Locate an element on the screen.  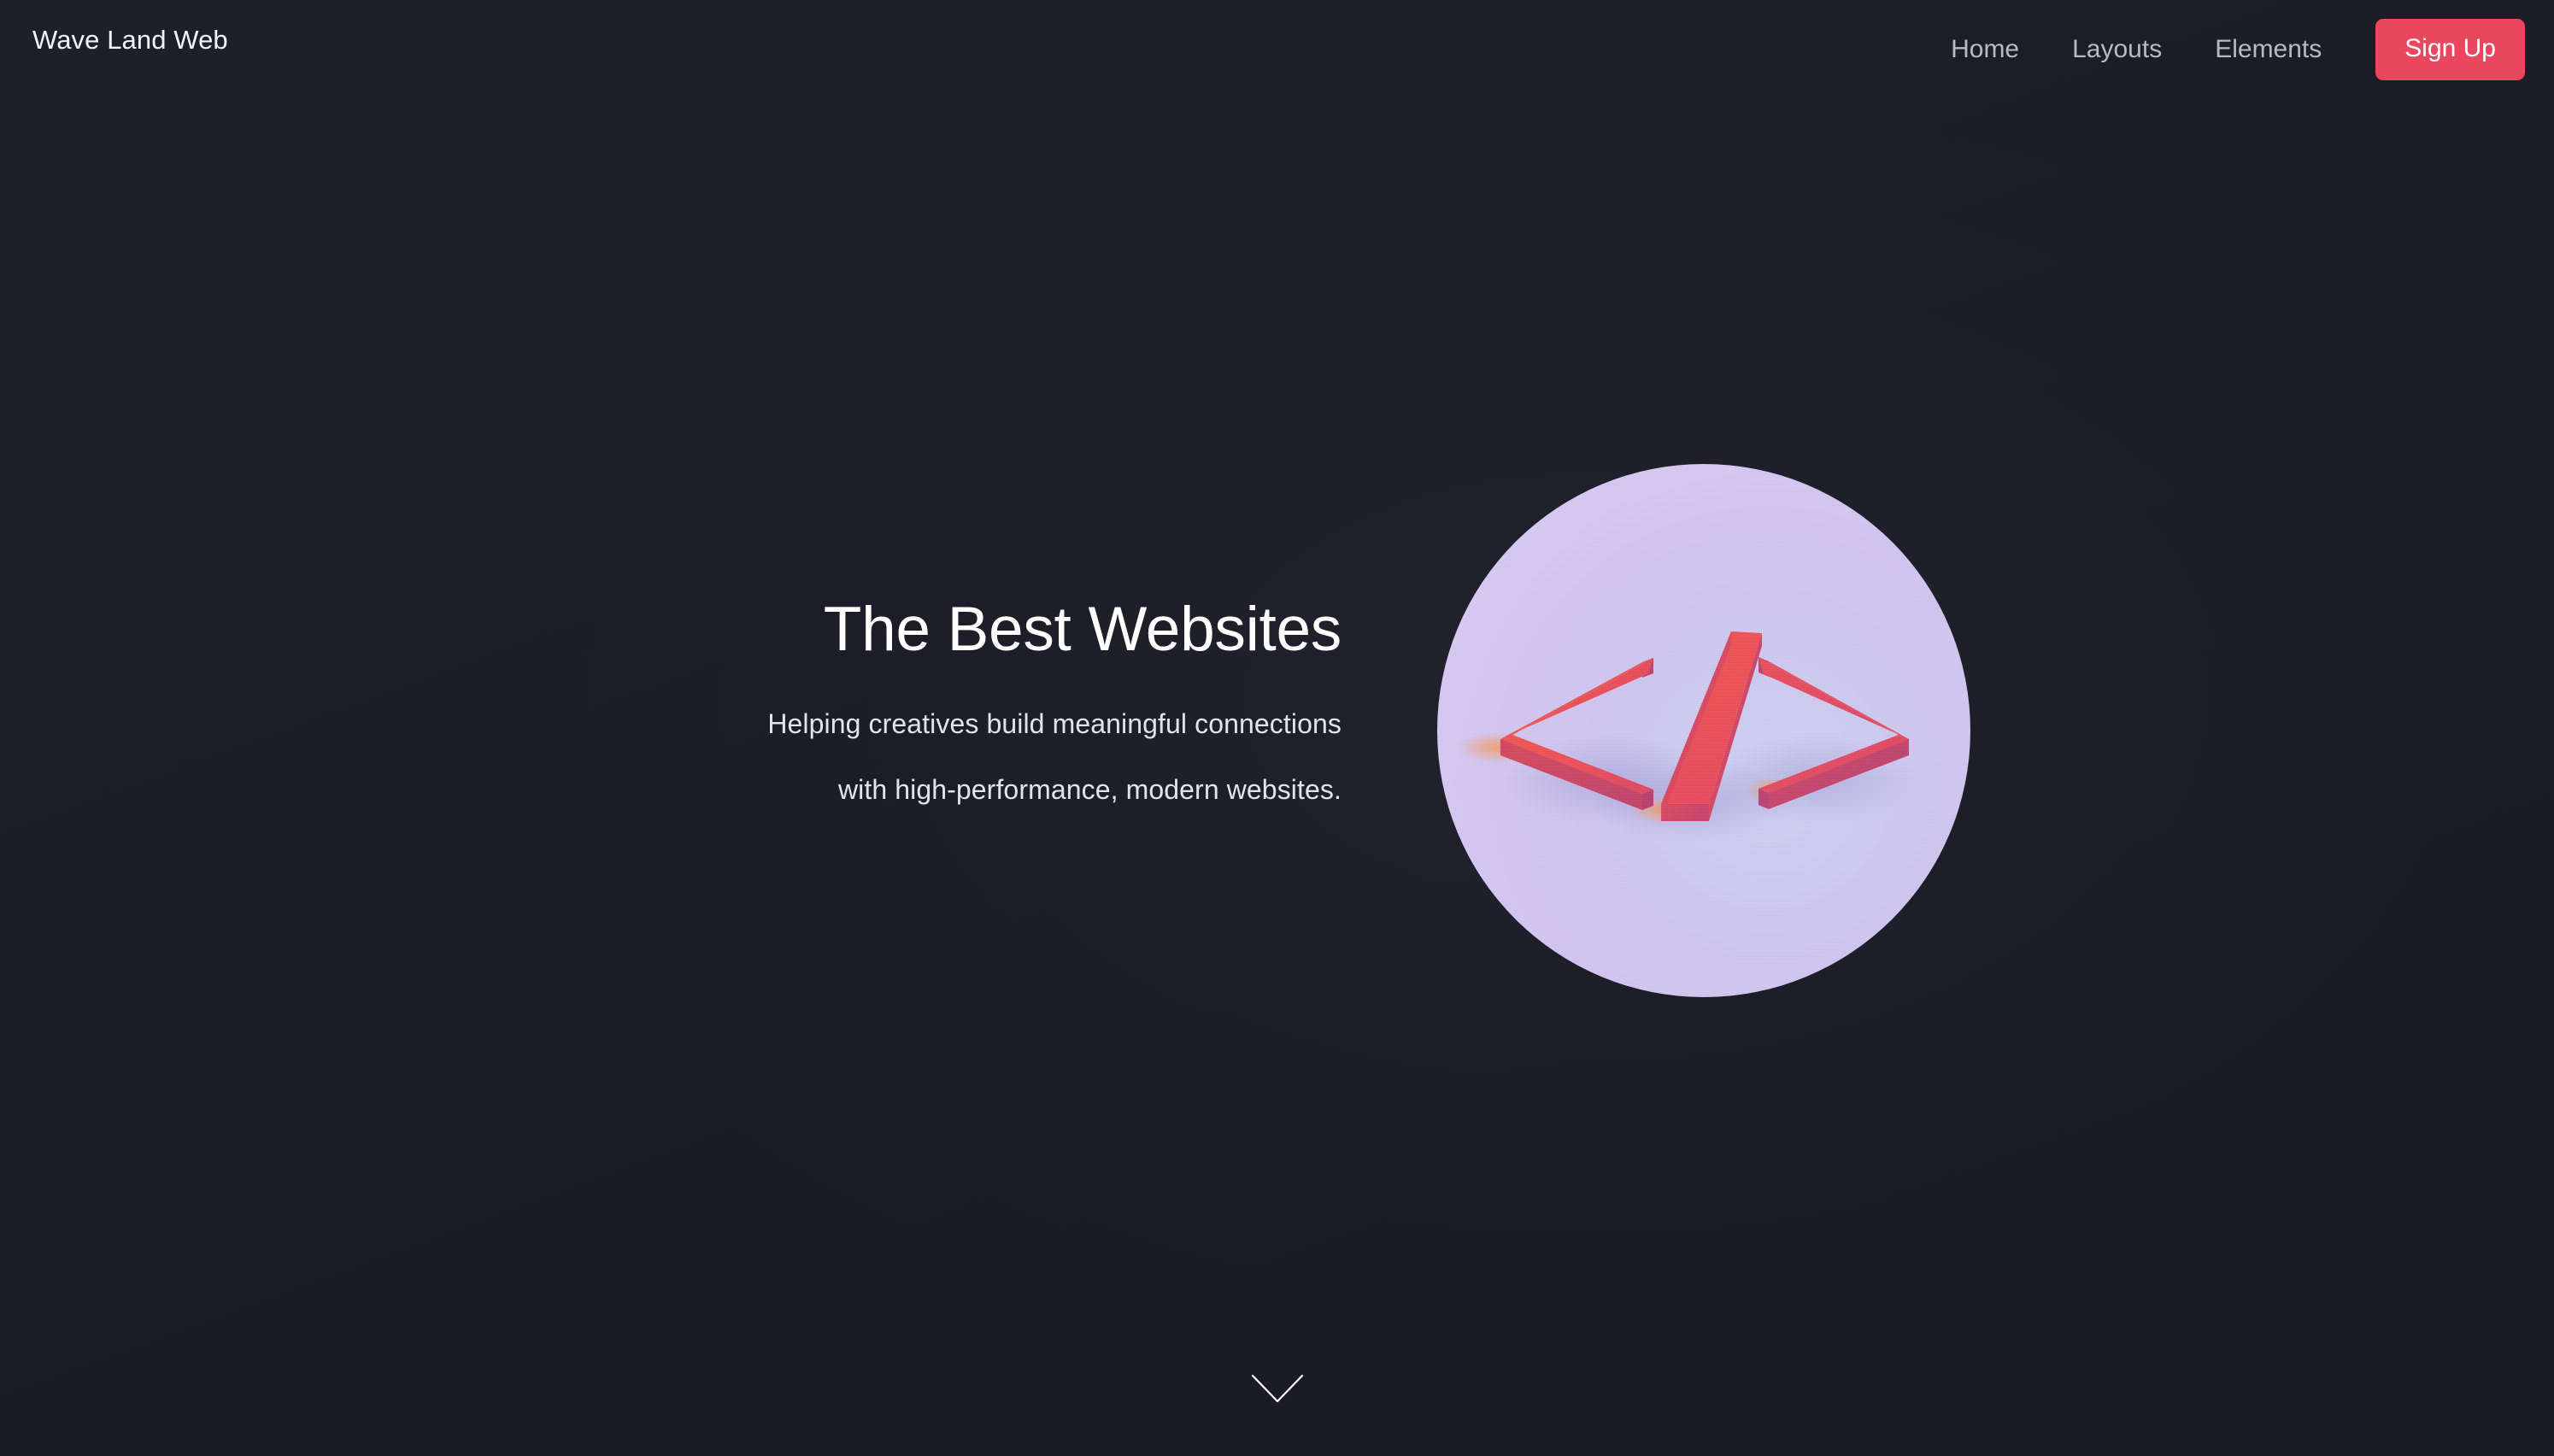
hero-title: The Best Websites is located at coordinates (1083, 629).